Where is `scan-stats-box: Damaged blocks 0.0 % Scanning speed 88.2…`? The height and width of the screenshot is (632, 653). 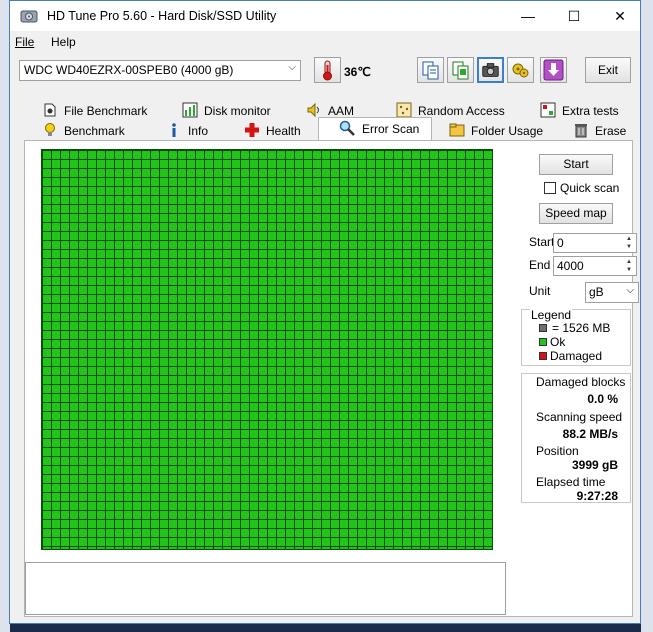
scan-stats-box: Damaged blocks 0.0 % Scanning speed 88.2… is located at coordinates (576, 438).